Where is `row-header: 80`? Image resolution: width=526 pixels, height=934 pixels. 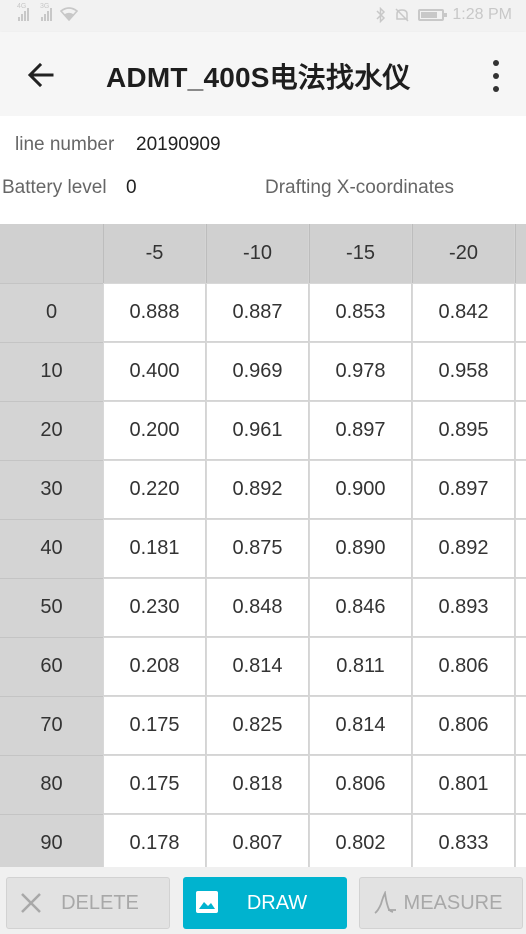
row-header: 80 is located at coordinates (51, 784).